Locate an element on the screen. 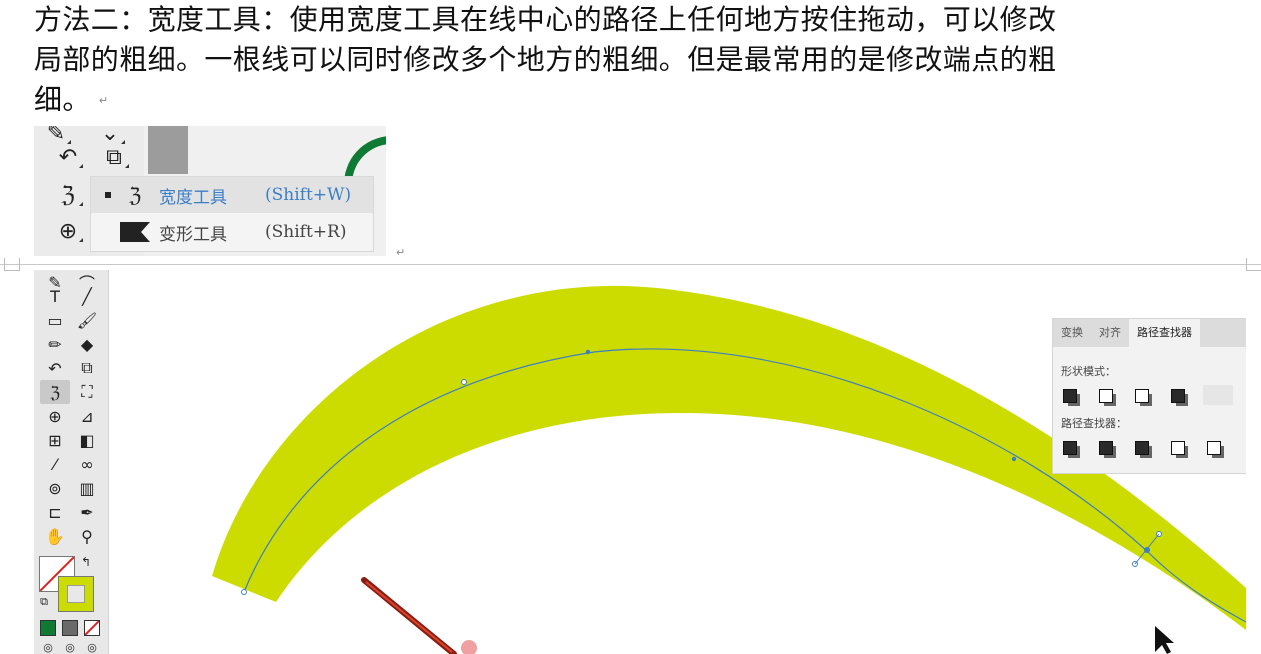 The width and height of the screenshot is (1261, 654). panel-tab-bar: 变换 对齐 路径查找器 is located at coordinates (1149, 333).